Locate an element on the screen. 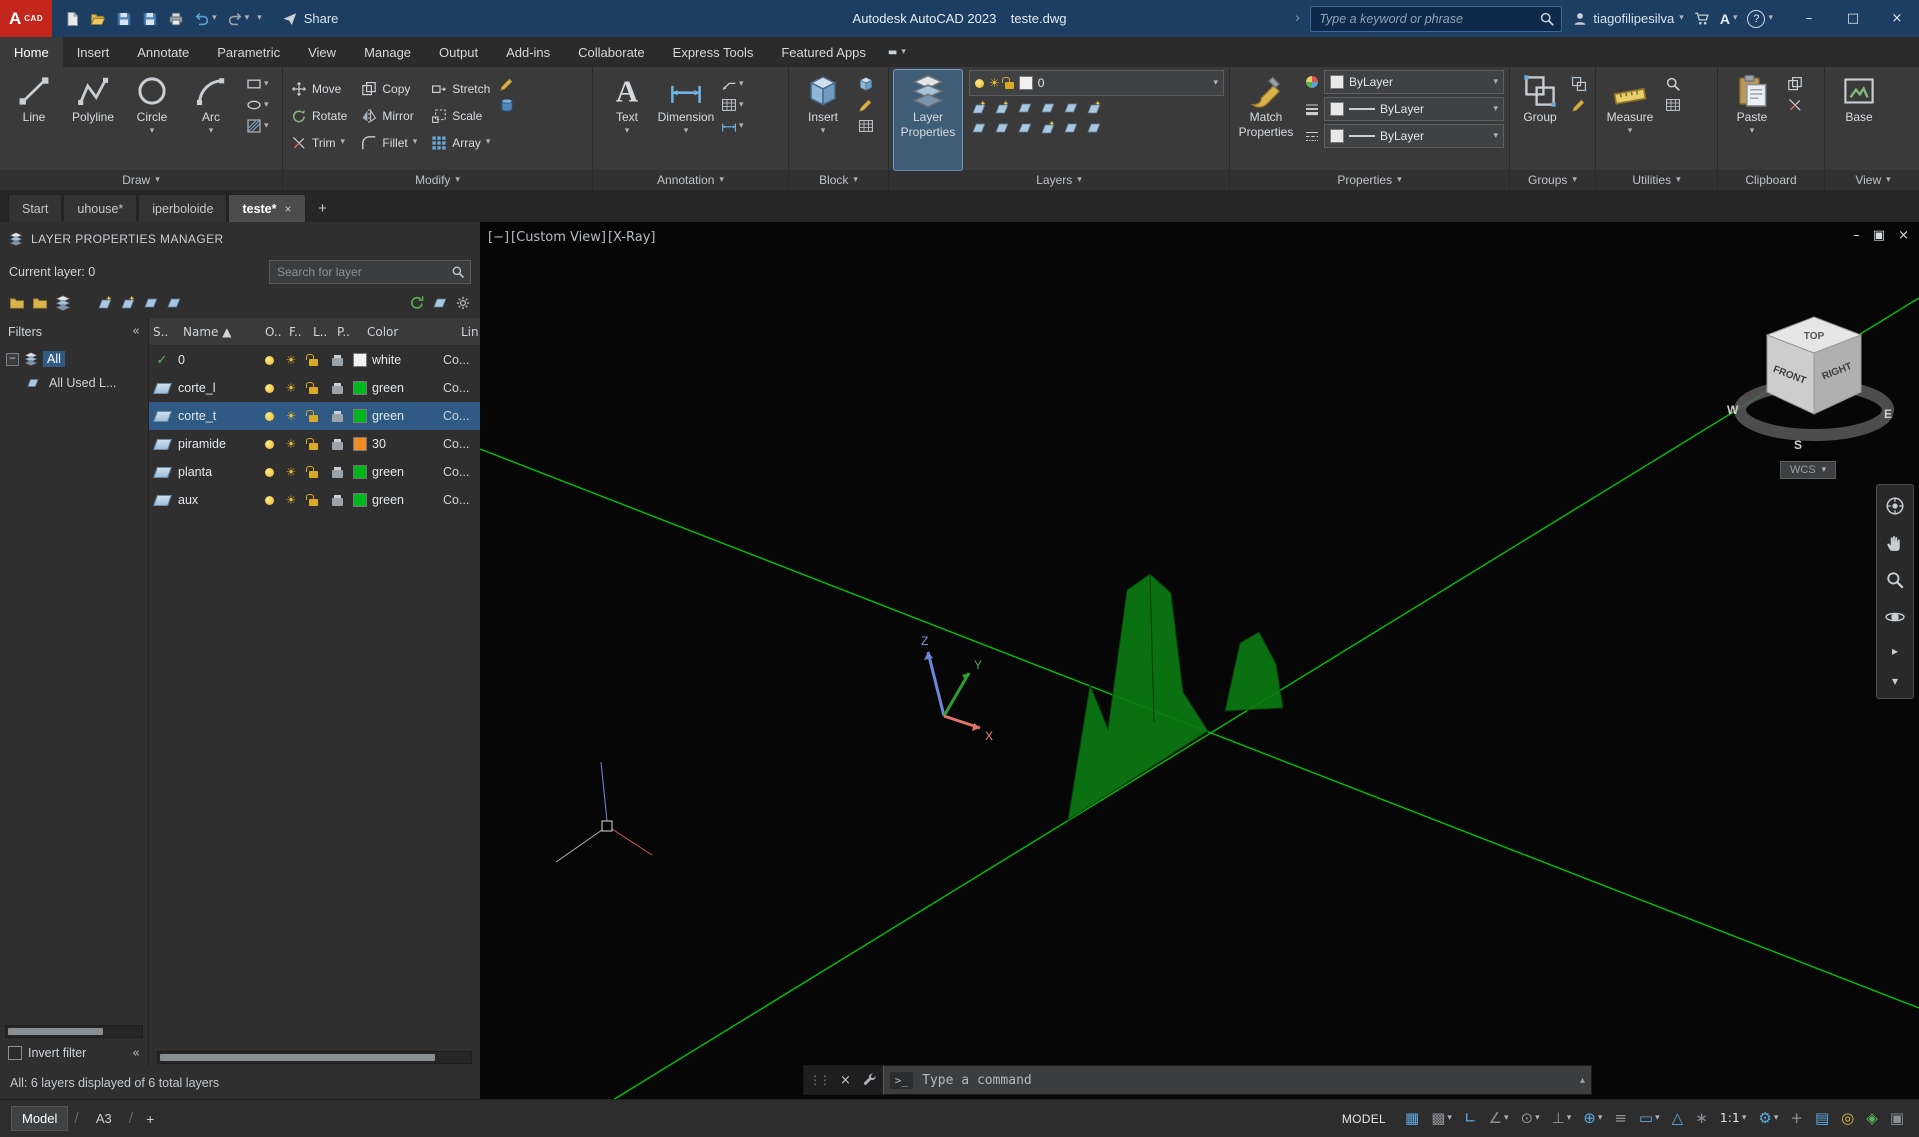  statusbar-toggle: △ ▾ is located at coordinates (1678, 1118).